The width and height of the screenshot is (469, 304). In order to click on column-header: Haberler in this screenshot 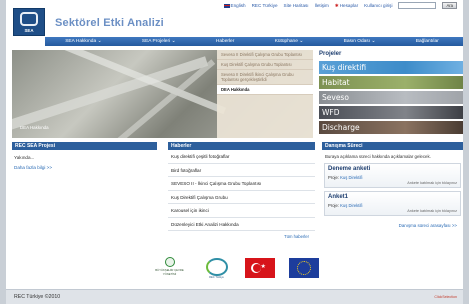, I will do `click(241, 146)`.